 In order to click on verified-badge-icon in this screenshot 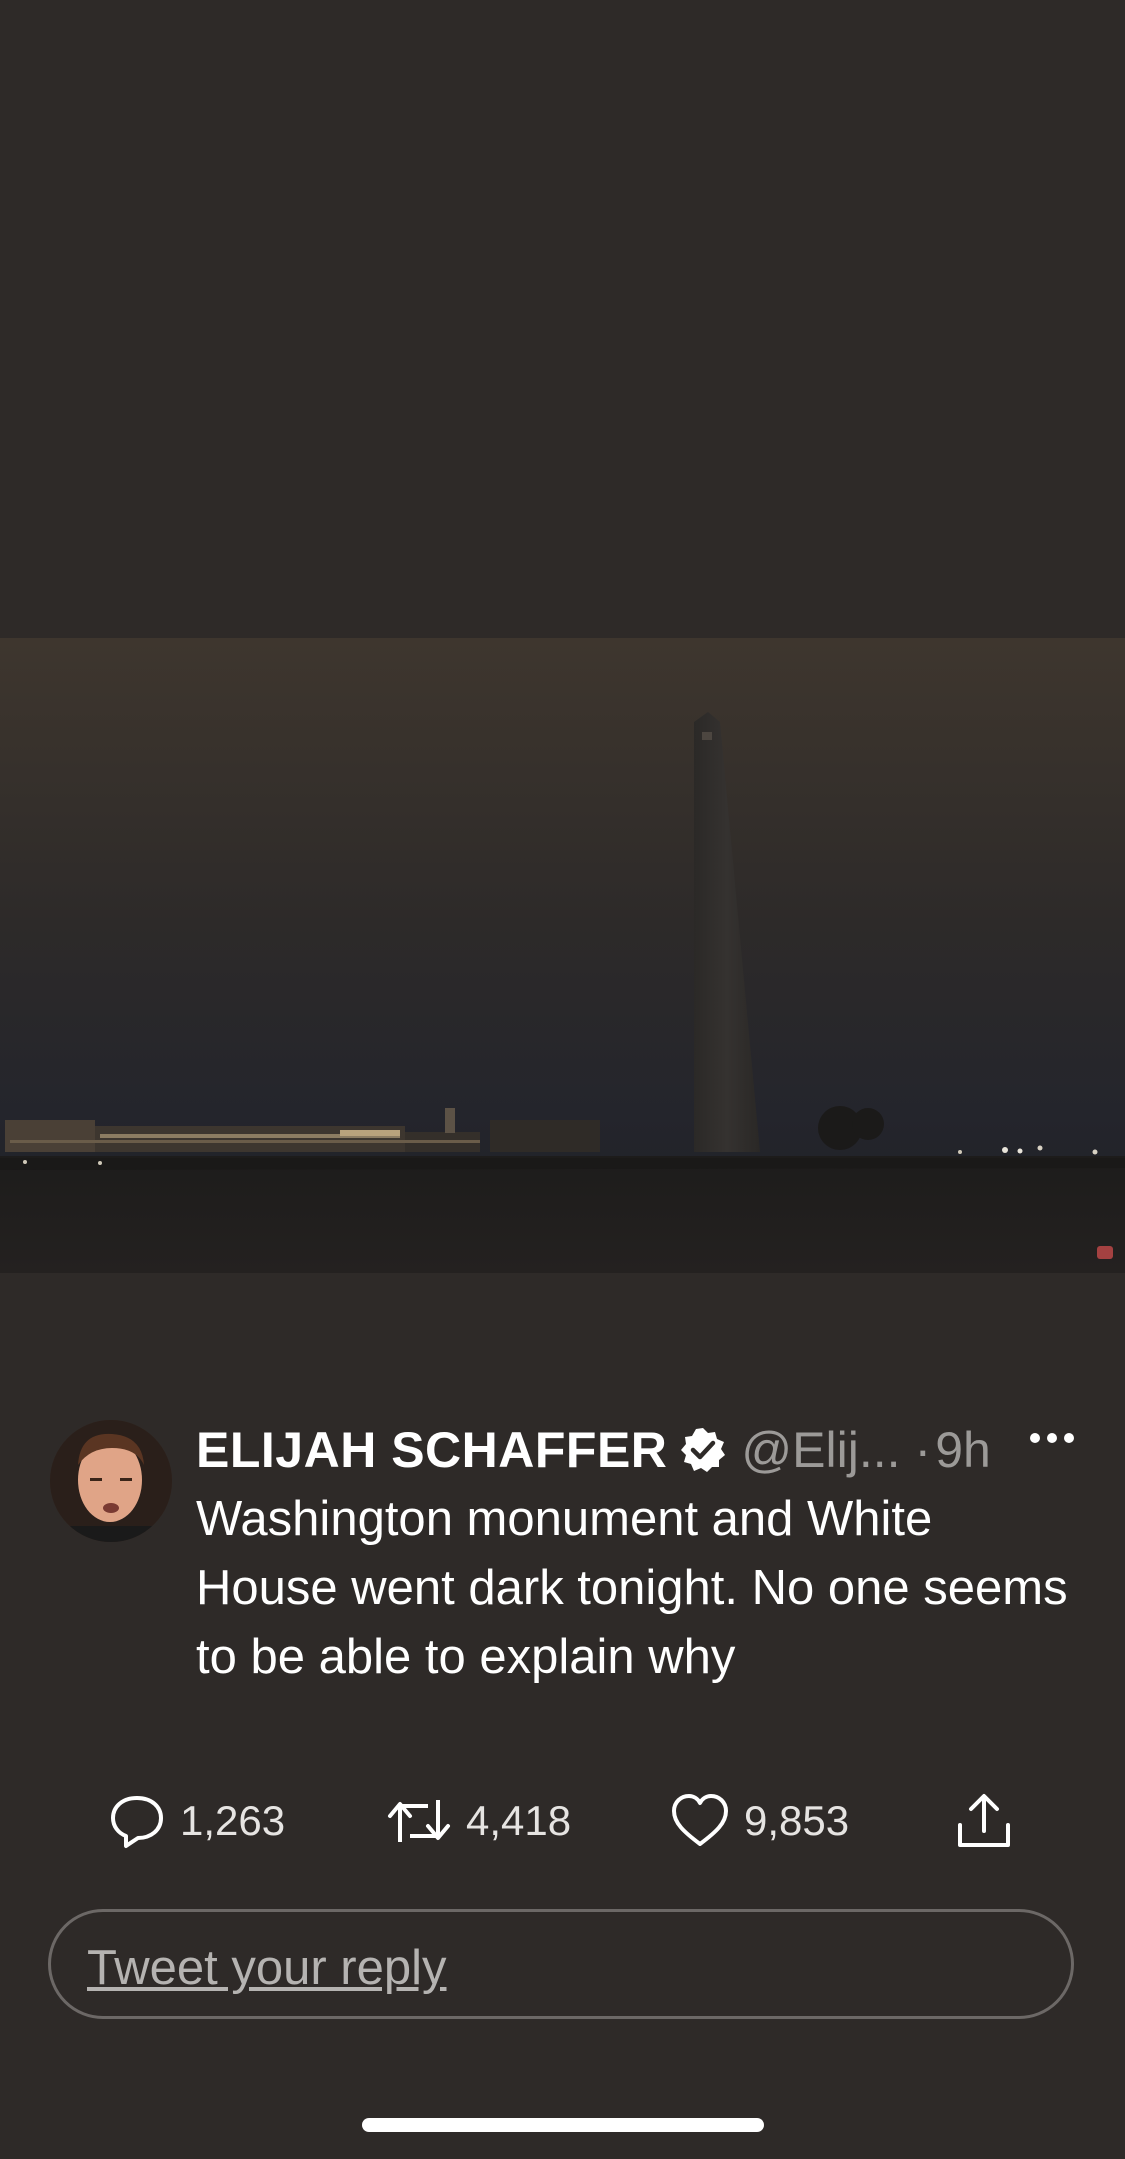, I will do `click(703, 1450)`.